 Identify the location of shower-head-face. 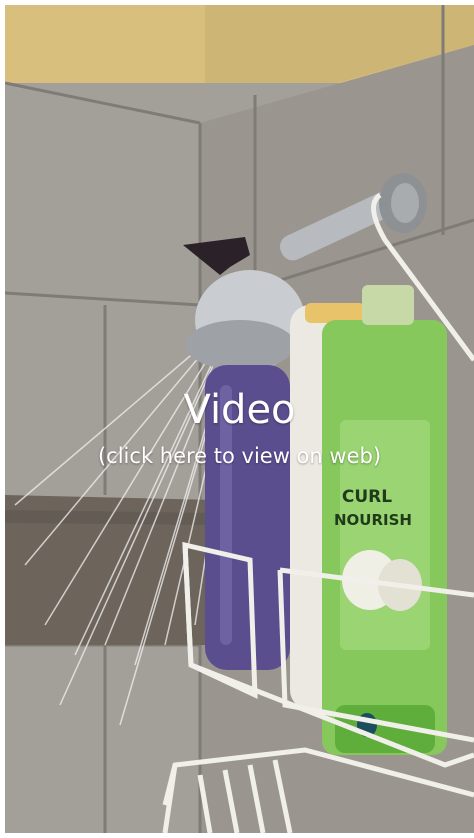
(240, 345).